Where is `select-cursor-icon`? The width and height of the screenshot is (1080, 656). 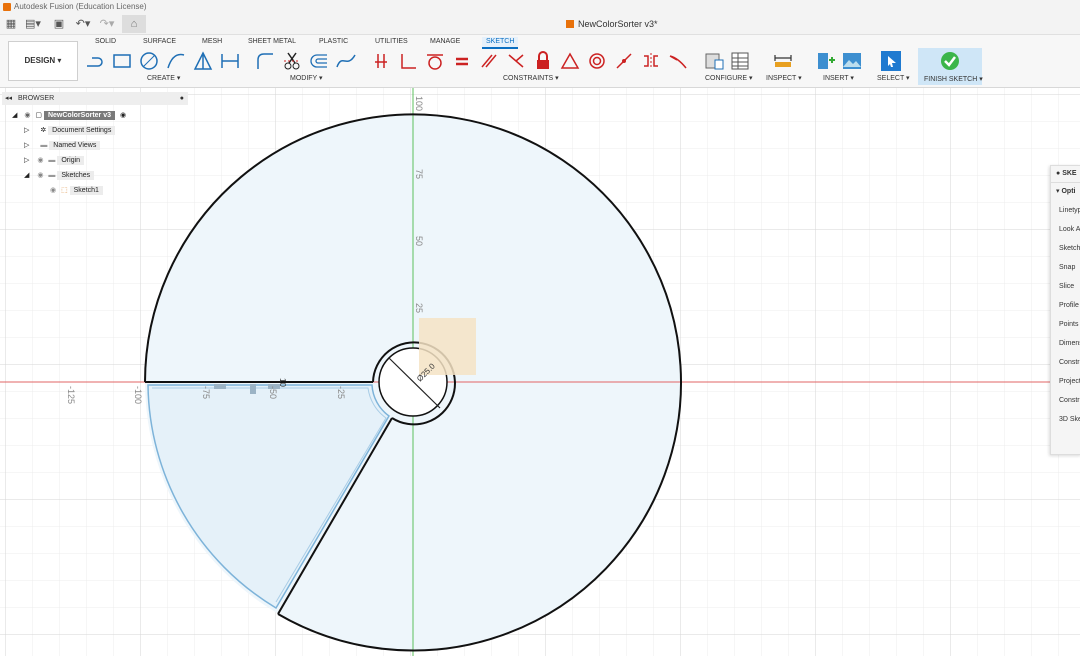 select-cursor-icon is located at coordinates (891, 61).